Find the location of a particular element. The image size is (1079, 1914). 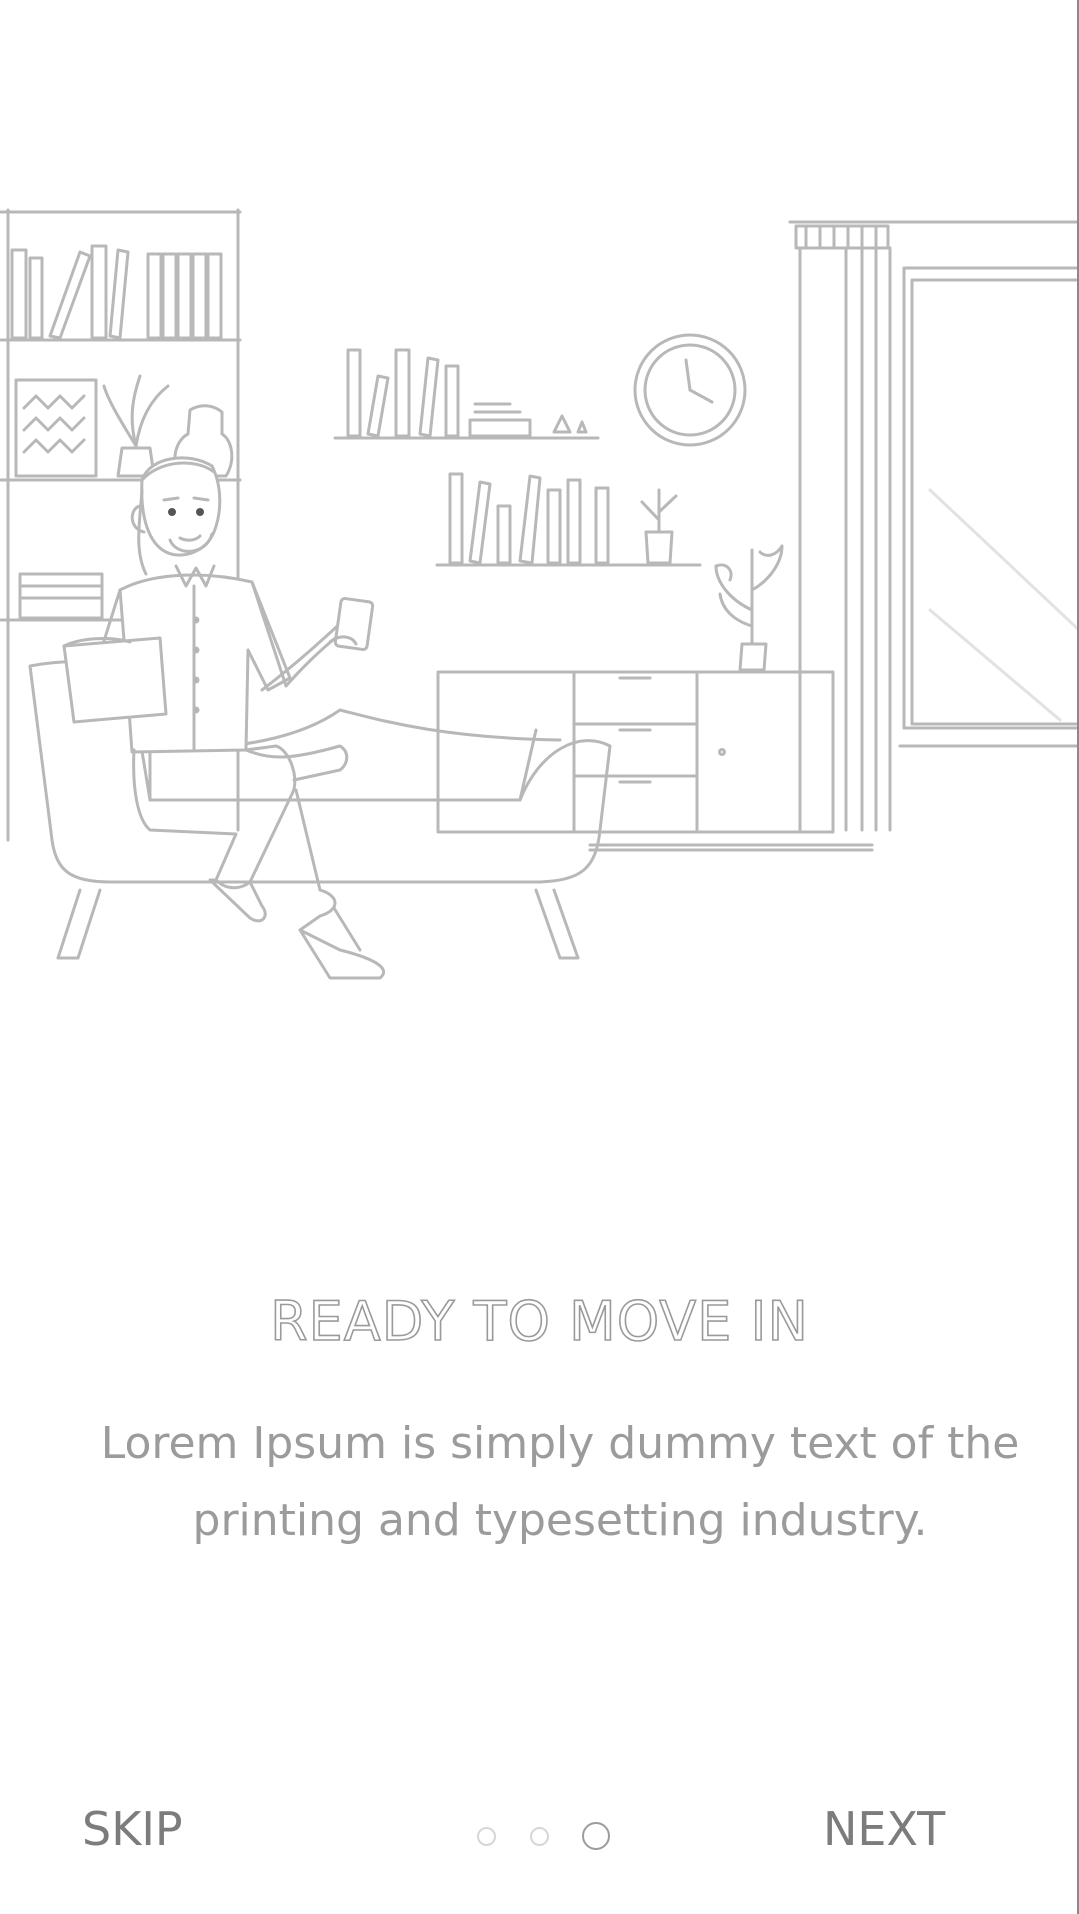

man-with-phone is located at coordinates (224, 718).